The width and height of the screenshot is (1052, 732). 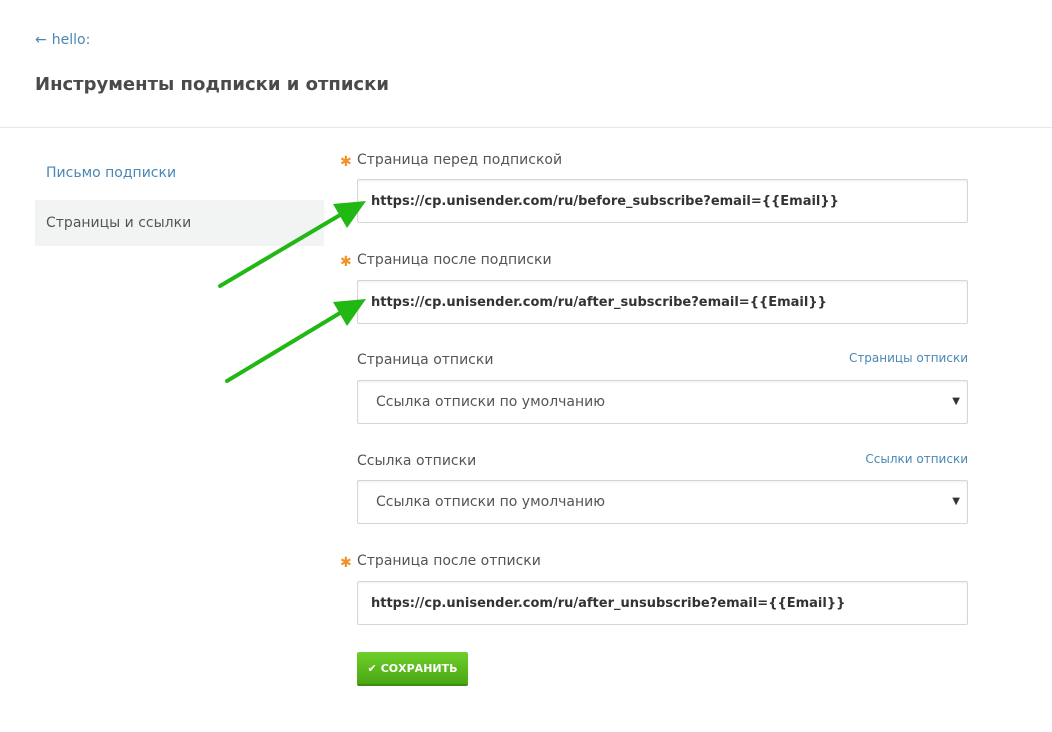 I want to click on sidebar-item-pages-and-links: Страницы и ссылки, so click(x=179, y=223).